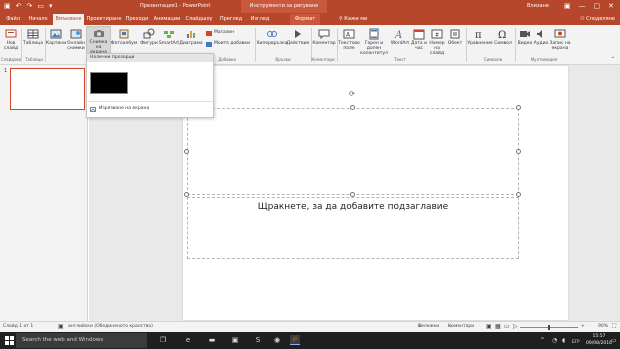 This screenshot has width=620, height=349. Describe the element at coordinates (582, 6) in the screenshot. I see `minimize-button: —` at that location.